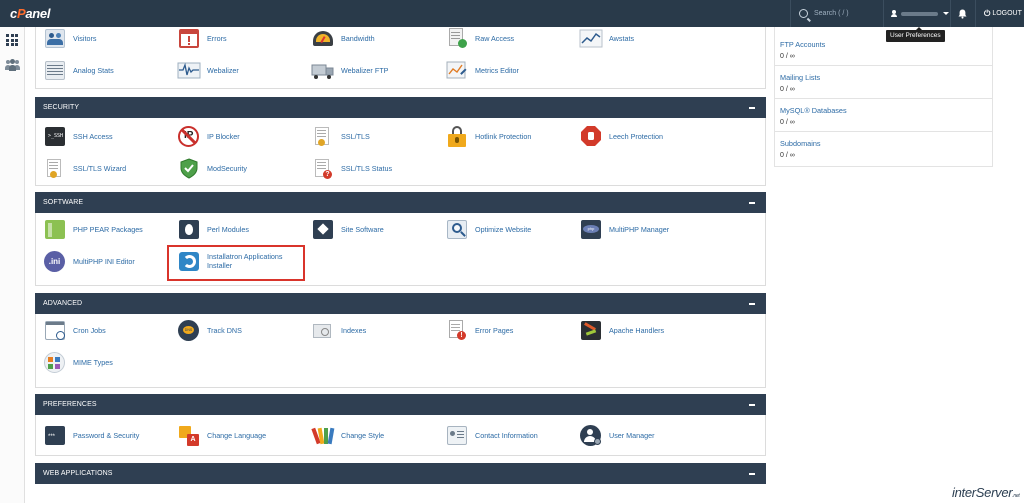 The height and width of the screenshot is (503, 1024). I want to click on preferences-item-change-style: Change Style, so click(347, 435).